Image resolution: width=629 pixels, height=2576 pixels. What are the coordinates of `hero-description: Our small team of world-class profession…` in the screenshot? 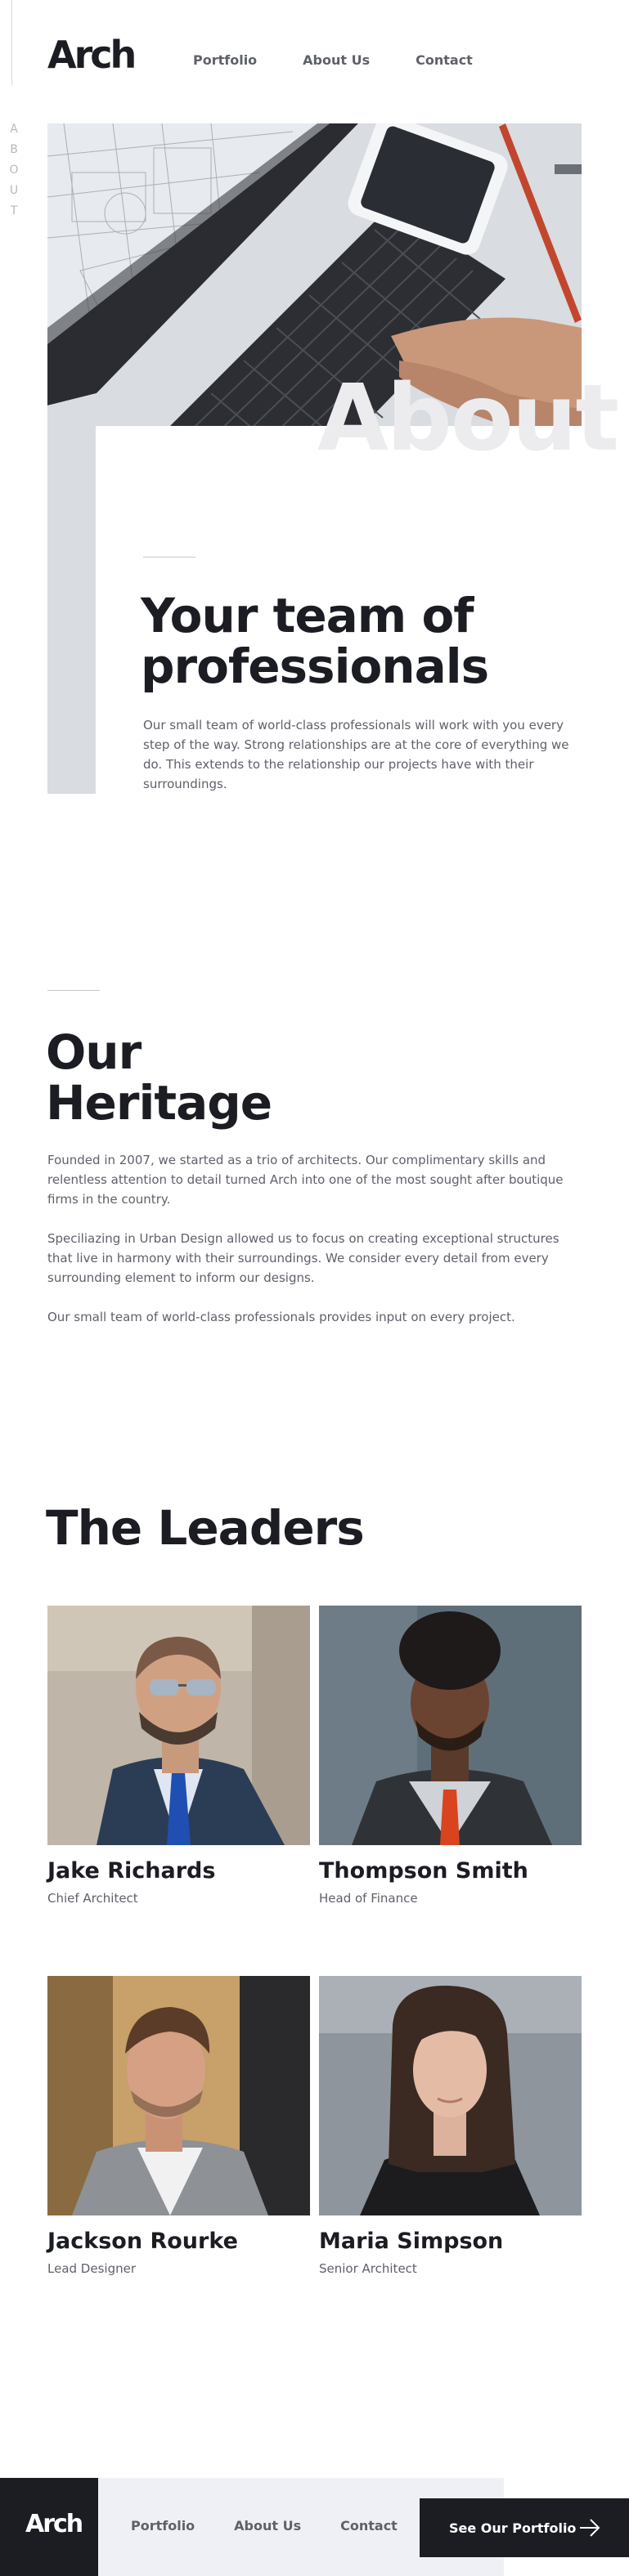 It's located at (356, 755).